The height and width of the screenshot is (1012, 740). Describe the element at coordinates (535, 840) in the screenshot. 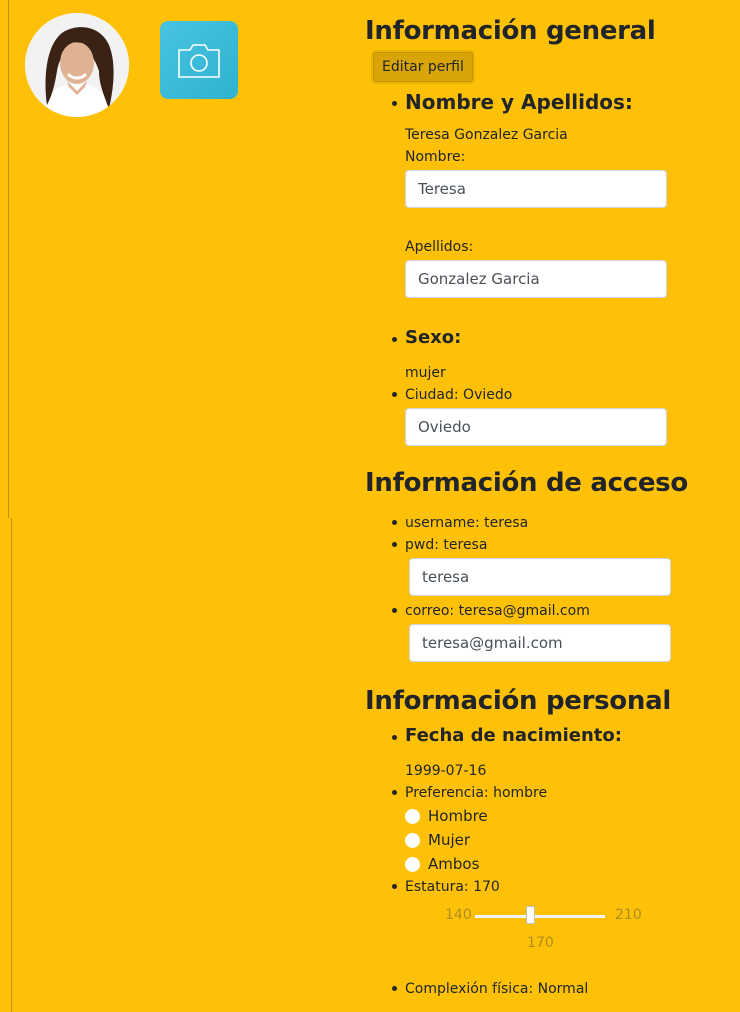

I see `radio-mujer: Mujer` at that location.